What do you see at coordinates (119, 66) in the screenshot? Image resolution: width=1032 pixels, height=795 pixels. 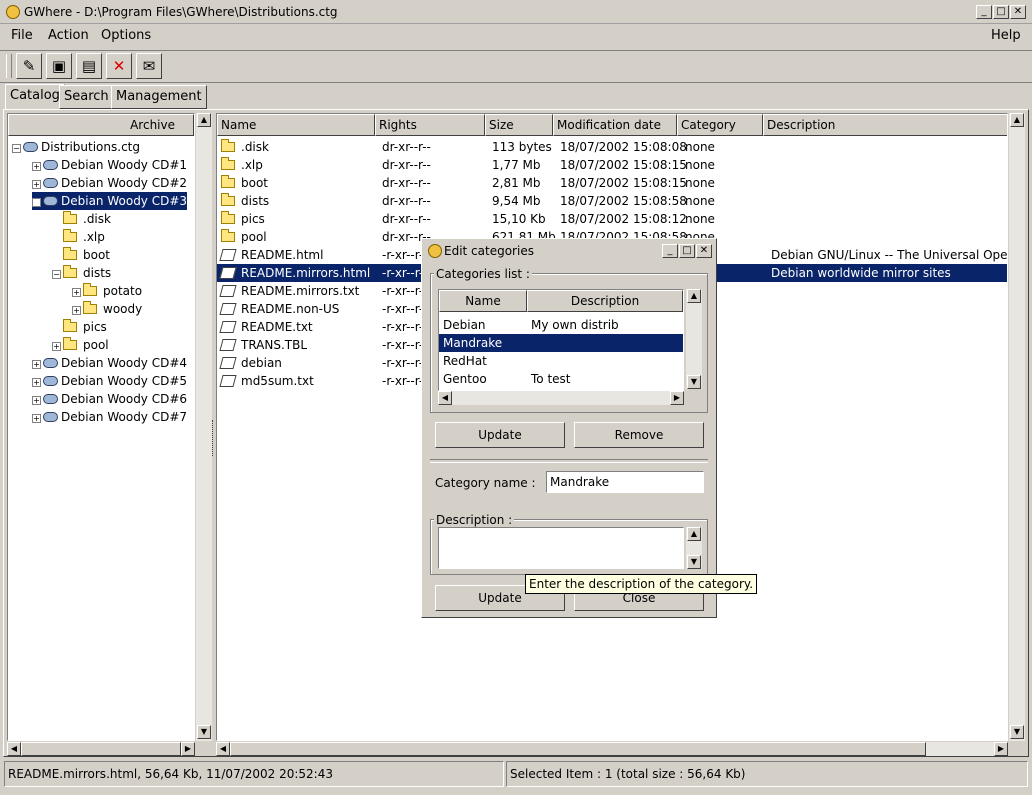 I see `delete-button: ✕` at bounding box center [119, 66].